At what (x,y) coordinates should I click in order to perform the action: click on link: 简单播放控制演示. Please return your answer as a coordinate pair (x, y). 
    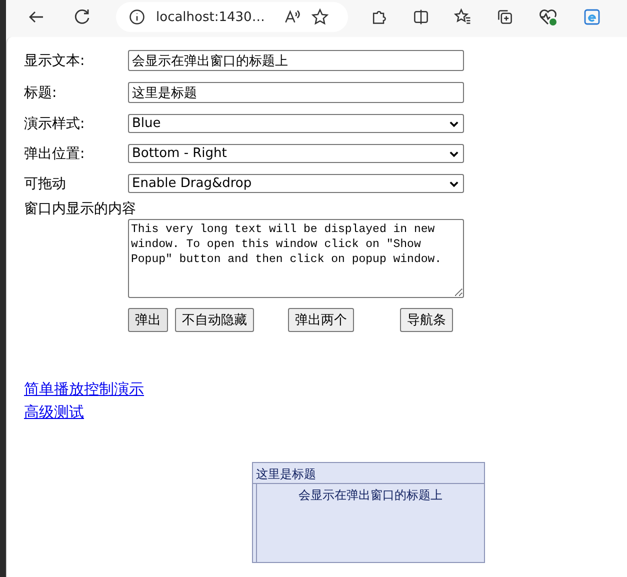
    Looking at the image, I should click on (84, 389).